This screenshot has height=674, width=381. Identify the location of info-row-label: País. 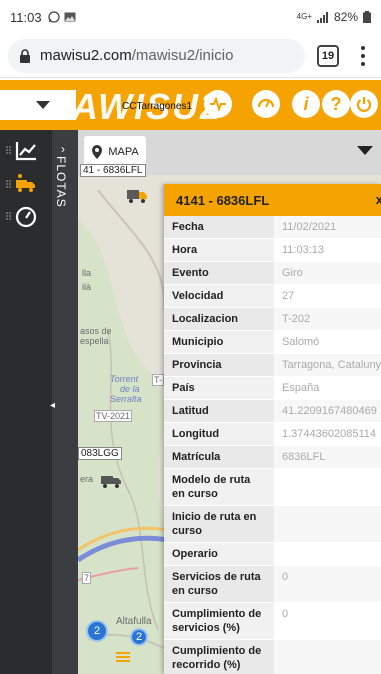
(219, 388).